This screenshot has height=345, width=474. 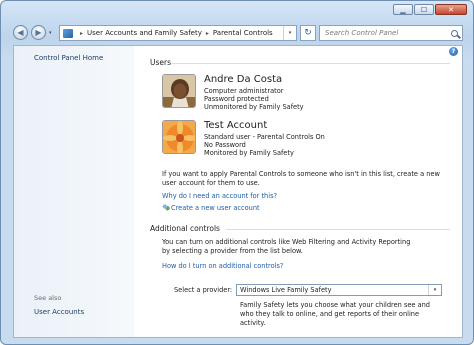 I want to click on how-additional-controls-link: How do I turn on additional controls?, so click(x=222, y=266).